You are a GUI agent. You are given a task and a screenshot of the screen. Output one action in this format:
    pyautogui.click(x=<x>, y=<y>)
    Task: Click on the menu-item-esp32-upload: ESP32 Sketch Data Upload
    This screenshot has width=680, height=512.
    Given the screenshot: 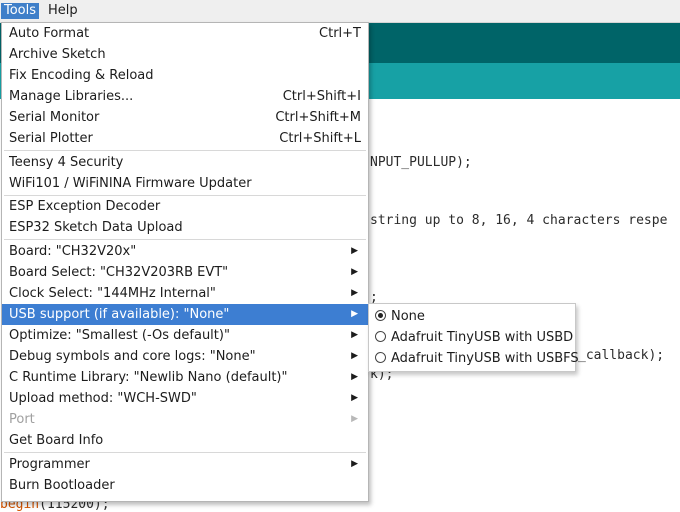 What is the action you would take?
    pyautogui.click(x=185, y=227)
    